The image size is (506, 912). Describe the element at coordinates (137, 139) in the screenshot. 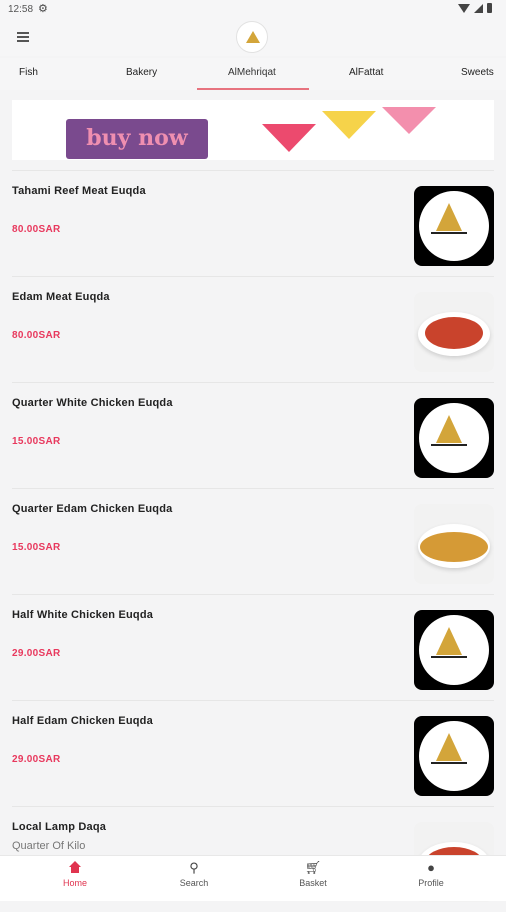

I see `buy-now-button: buy now` at that location.